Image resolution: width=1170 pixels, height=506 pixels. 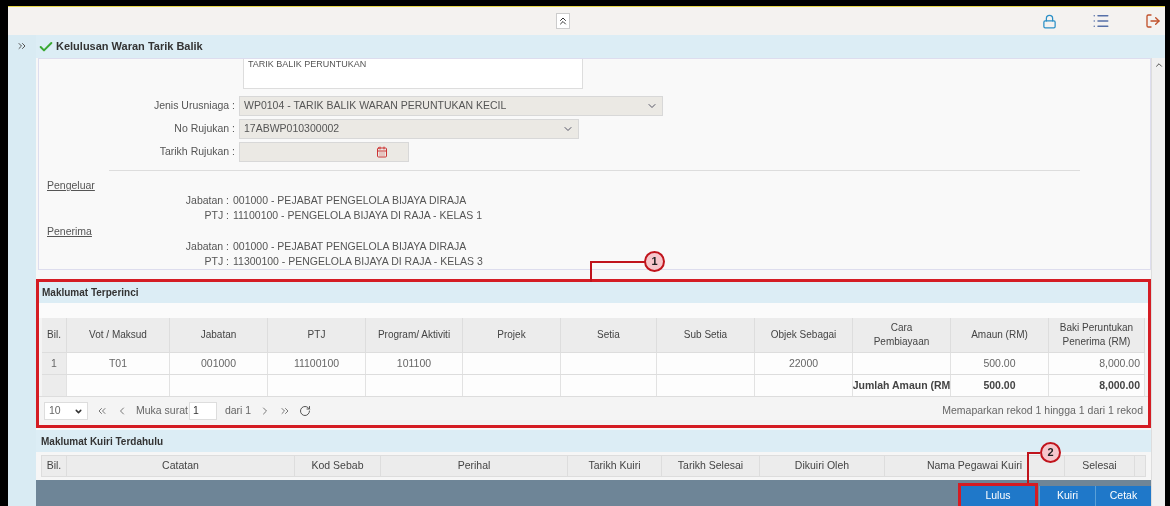 What do you see at coordinates (1158, 65) in the screenshot?
I see `scroll-up-icon` at bounding box center [1158, 65].